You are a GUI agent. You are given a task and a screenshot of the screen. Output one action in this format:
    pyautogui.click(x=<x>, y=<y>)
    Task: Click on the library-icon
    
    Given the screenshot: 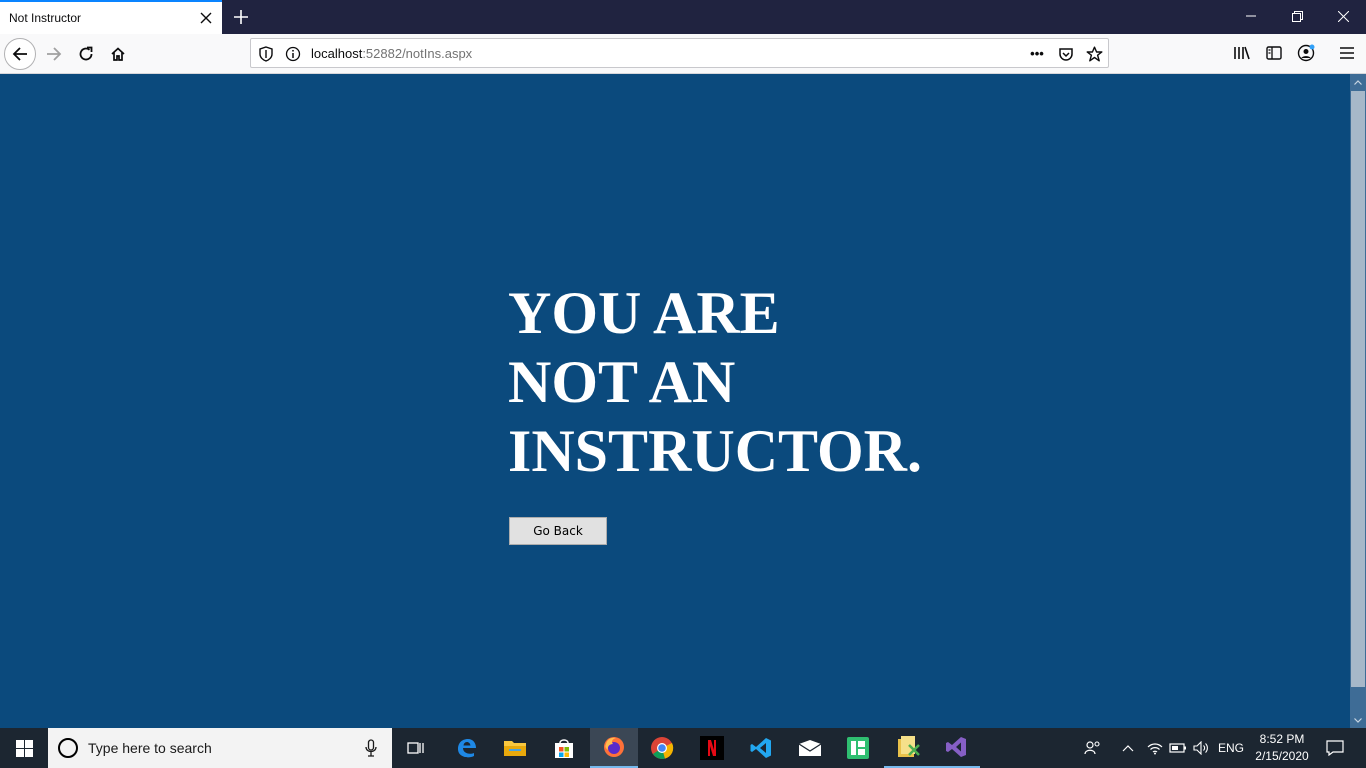 What is the action you would take?
    pyautogui.click(x=1242, y=53)
    